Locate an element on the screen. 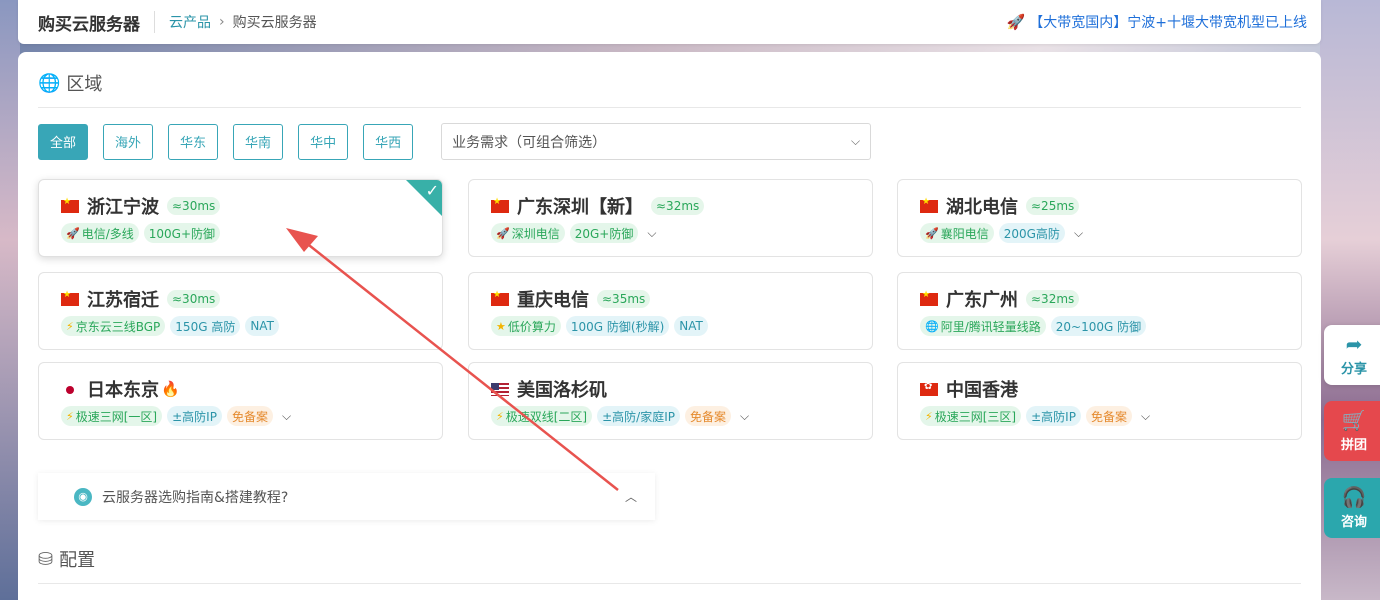 The image size is (1380, 600). region-card: 美国洛杉矶 ⚡ 极速双线[二区] ±高防/家庭IP 免备案 ⌵ is located at coordinates (670, 401).